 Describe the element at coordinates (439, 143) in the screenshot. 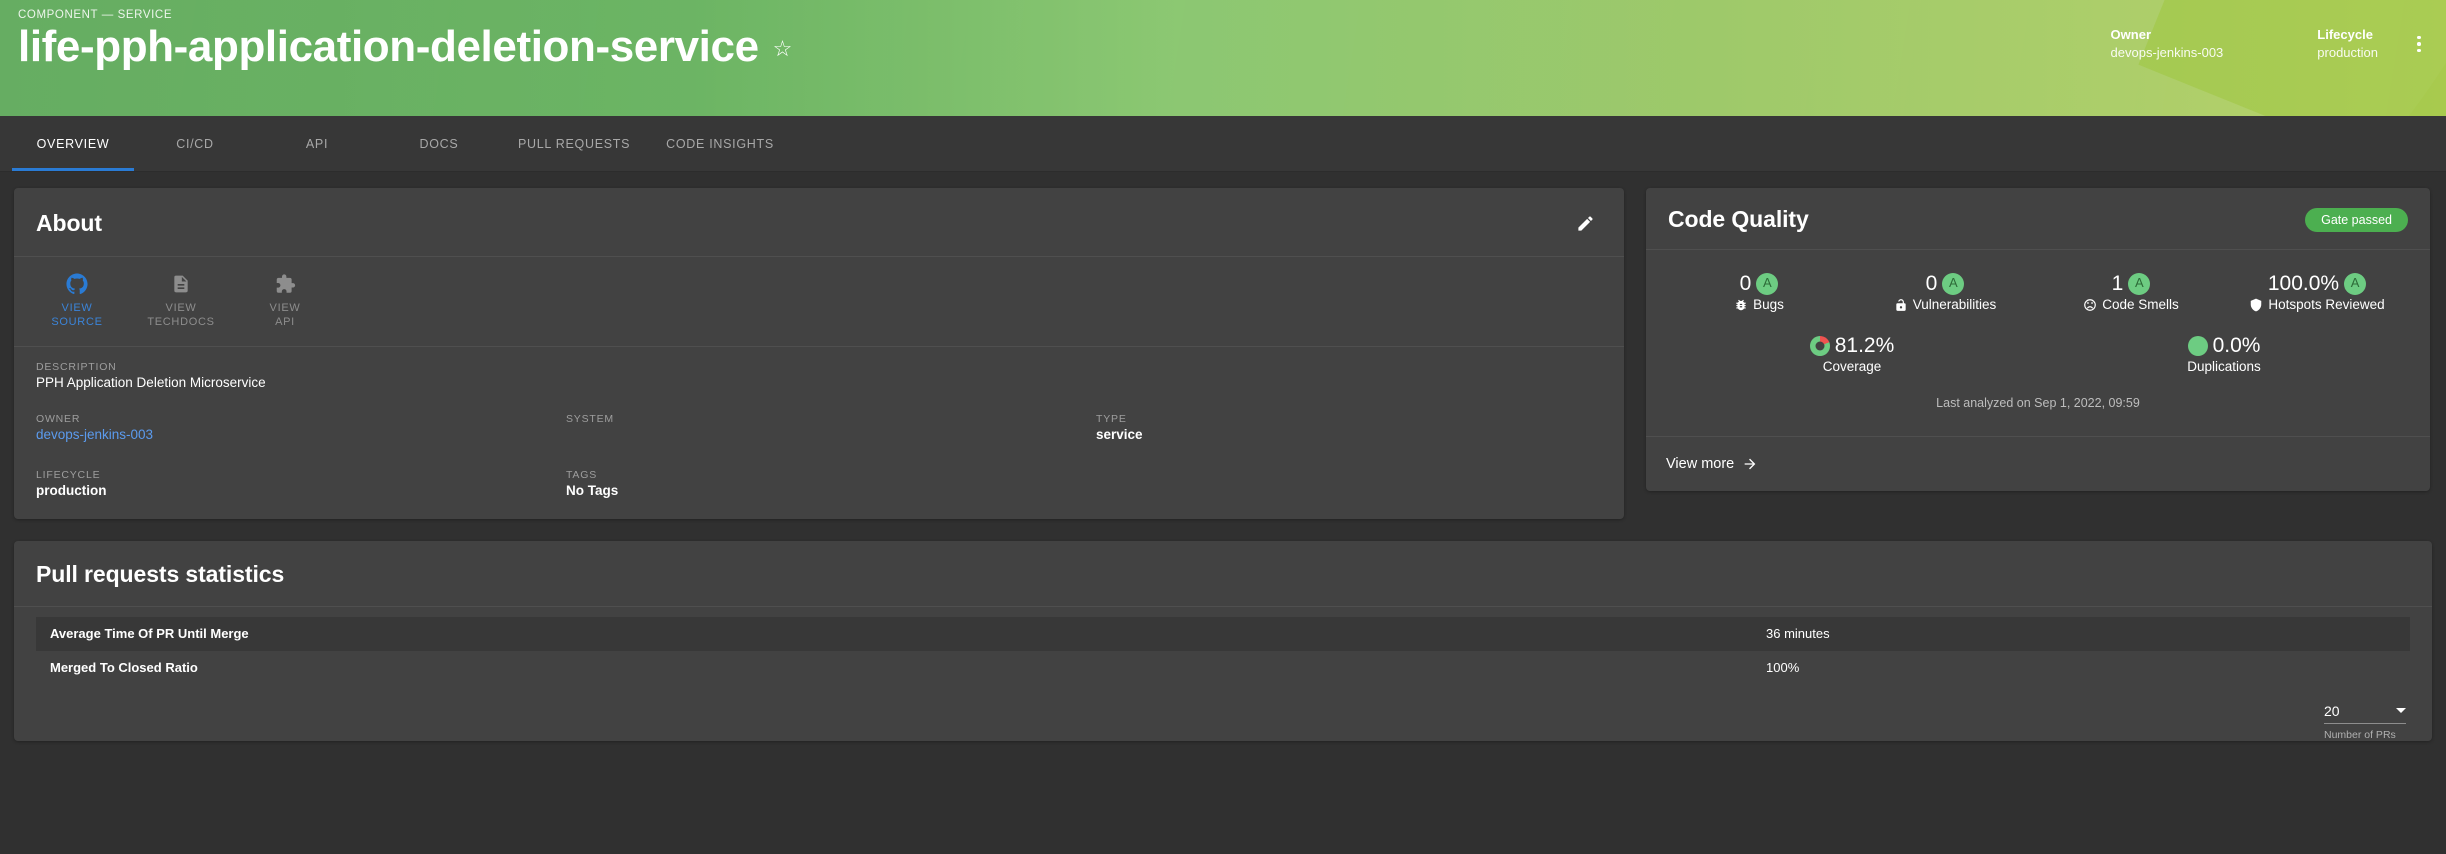

I see `tab-docs: DOCS` at that location.